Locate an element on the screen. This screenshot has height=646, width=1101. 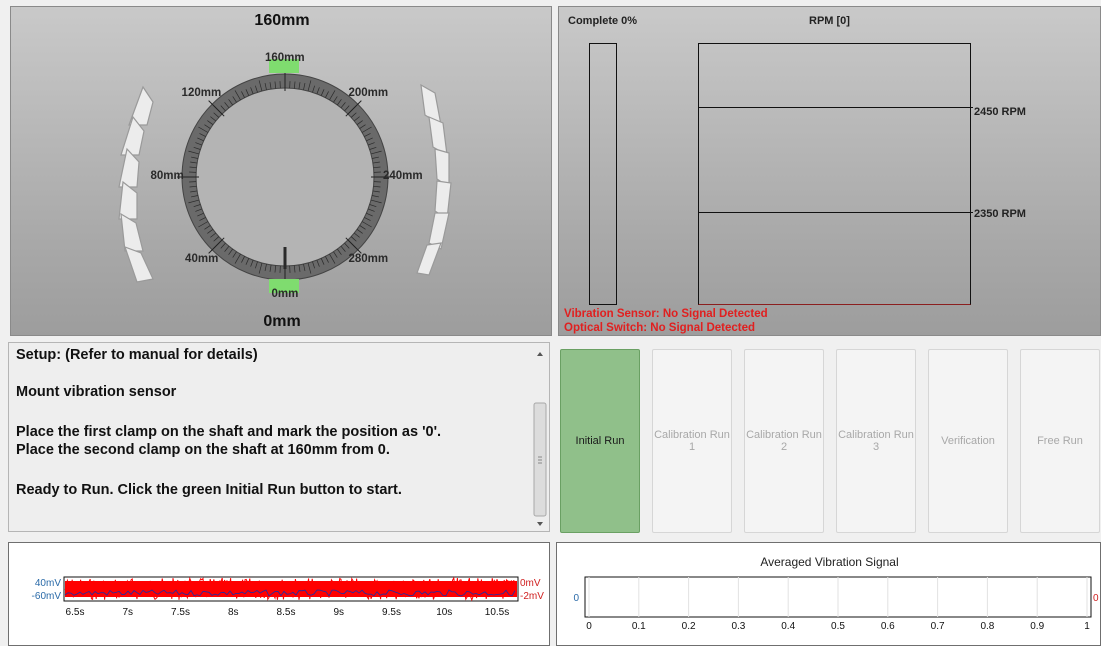
avg-chart-x-tick-label: 0 is located at coordinates (589, 626).